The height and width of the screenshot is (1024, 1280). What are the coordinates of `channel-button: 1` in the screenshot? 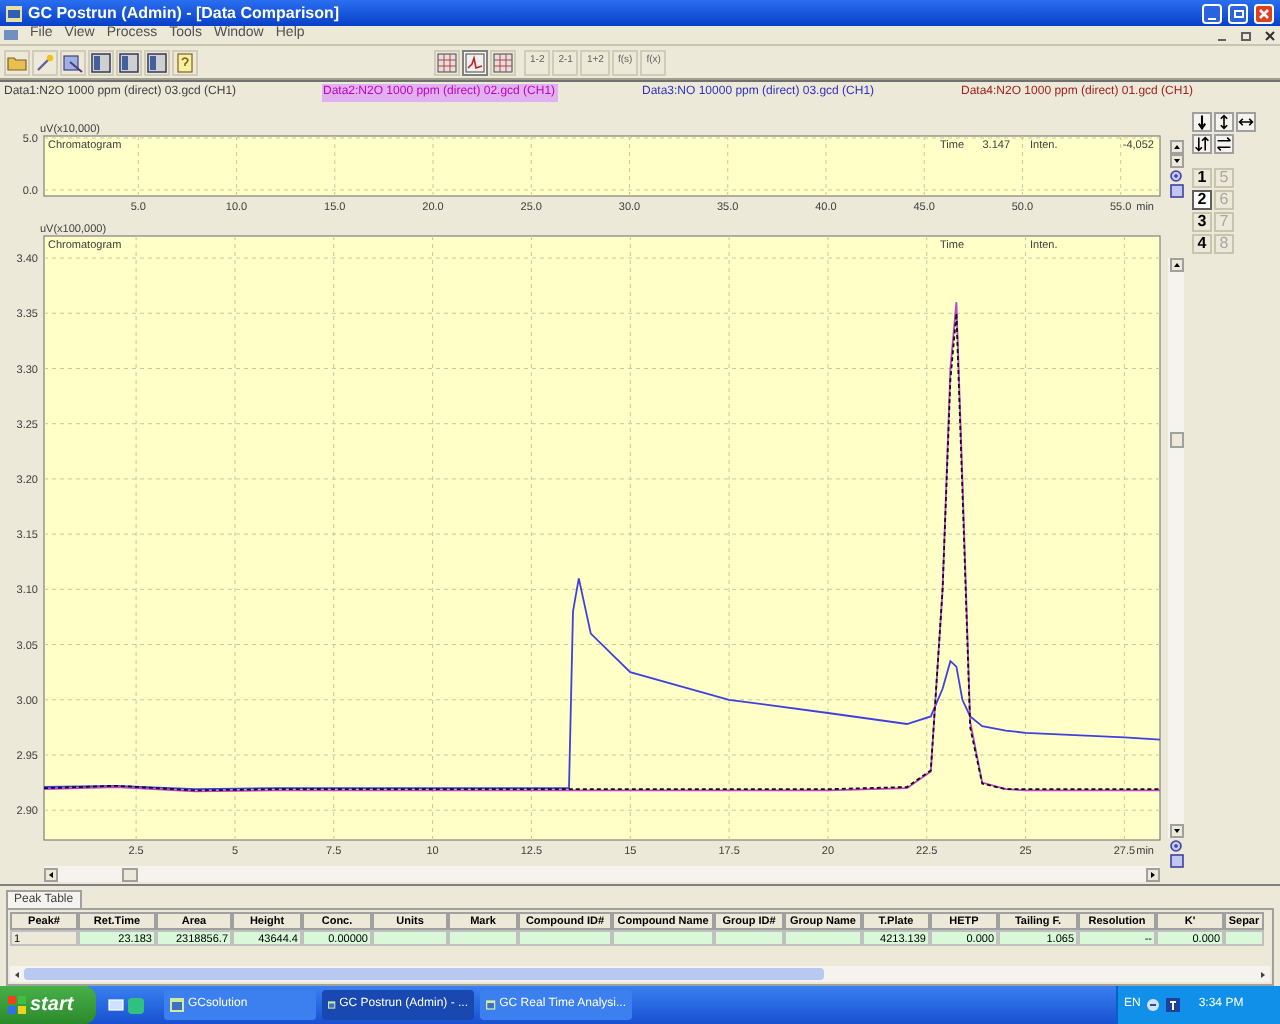 It's located at (1202, 178).